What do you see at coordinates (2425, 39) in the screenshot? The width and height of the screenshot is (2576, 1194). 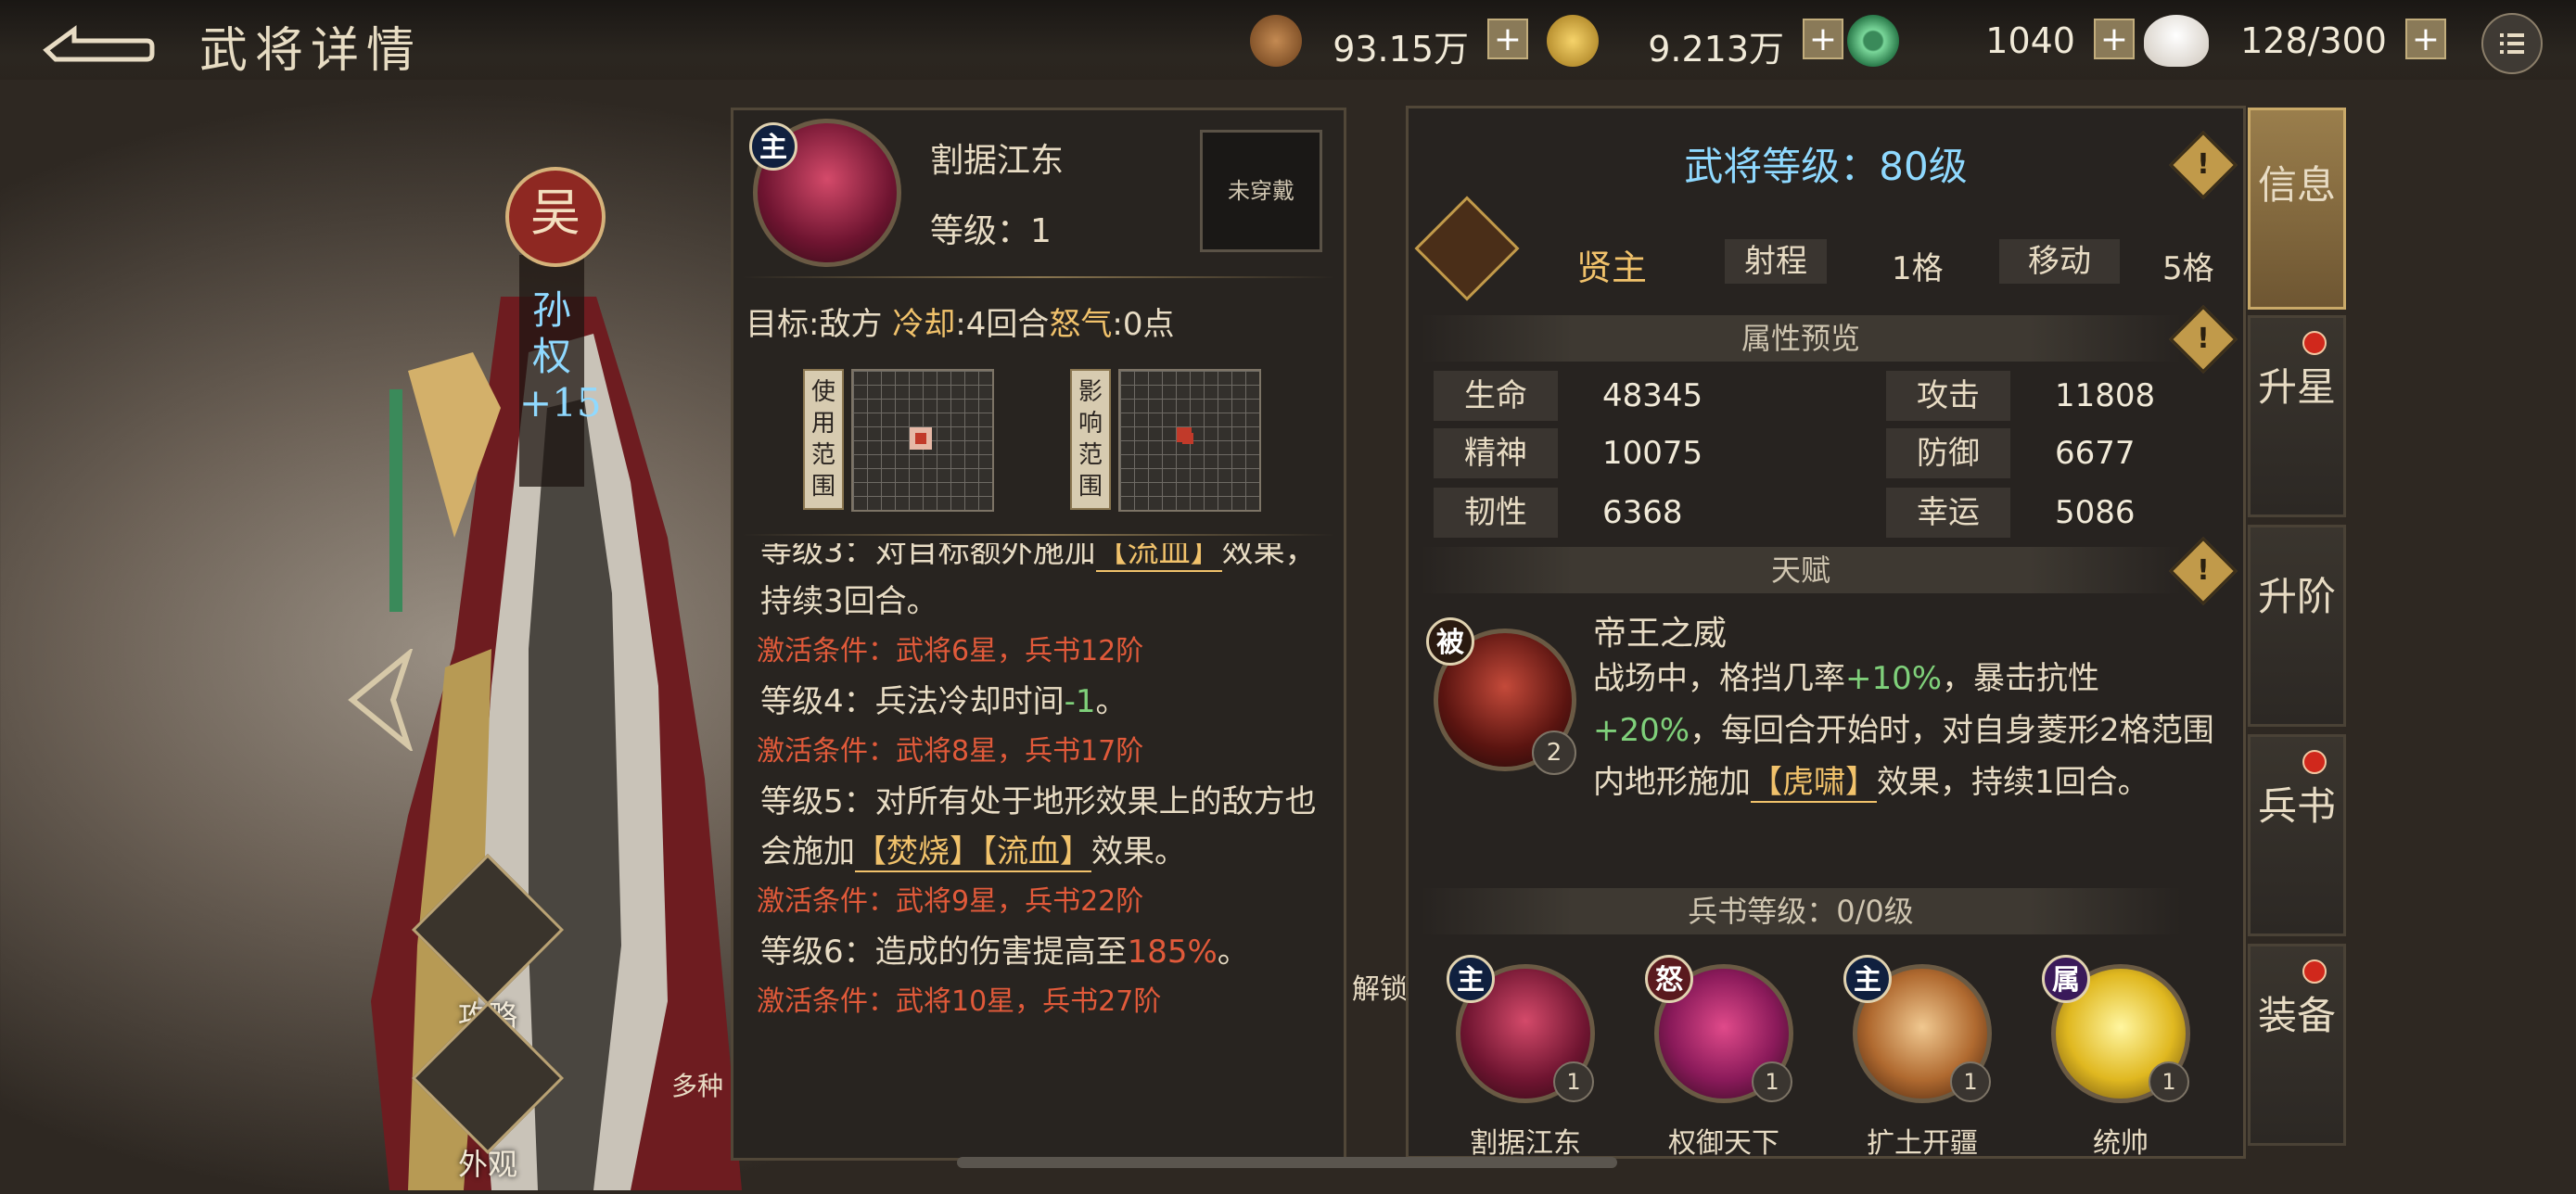 I see `add-stamina-button: +` at bounding box center [2425, 39].